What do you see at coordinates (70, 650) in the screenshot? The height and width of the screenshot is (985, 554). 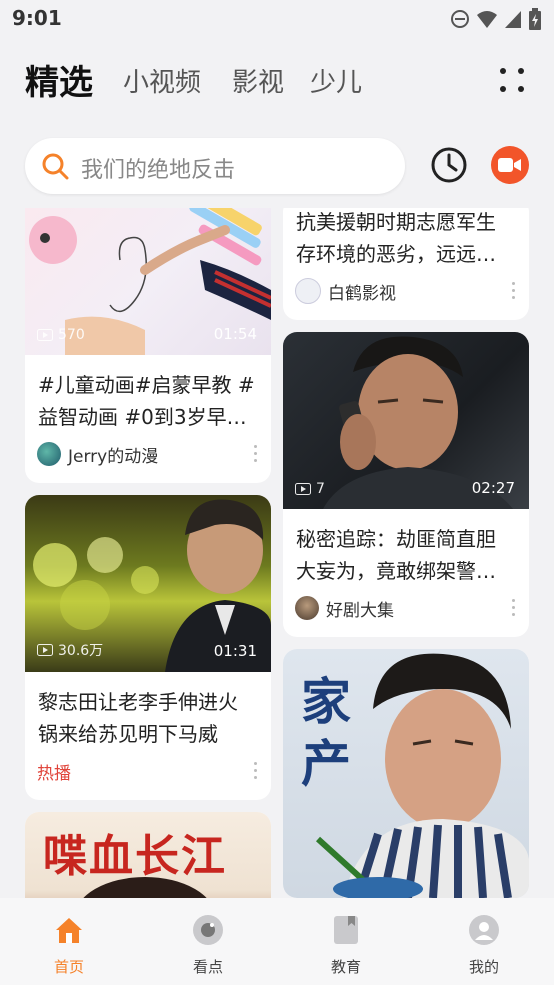 I see `view-count: 30.6万` at bounding box center [70, 650].